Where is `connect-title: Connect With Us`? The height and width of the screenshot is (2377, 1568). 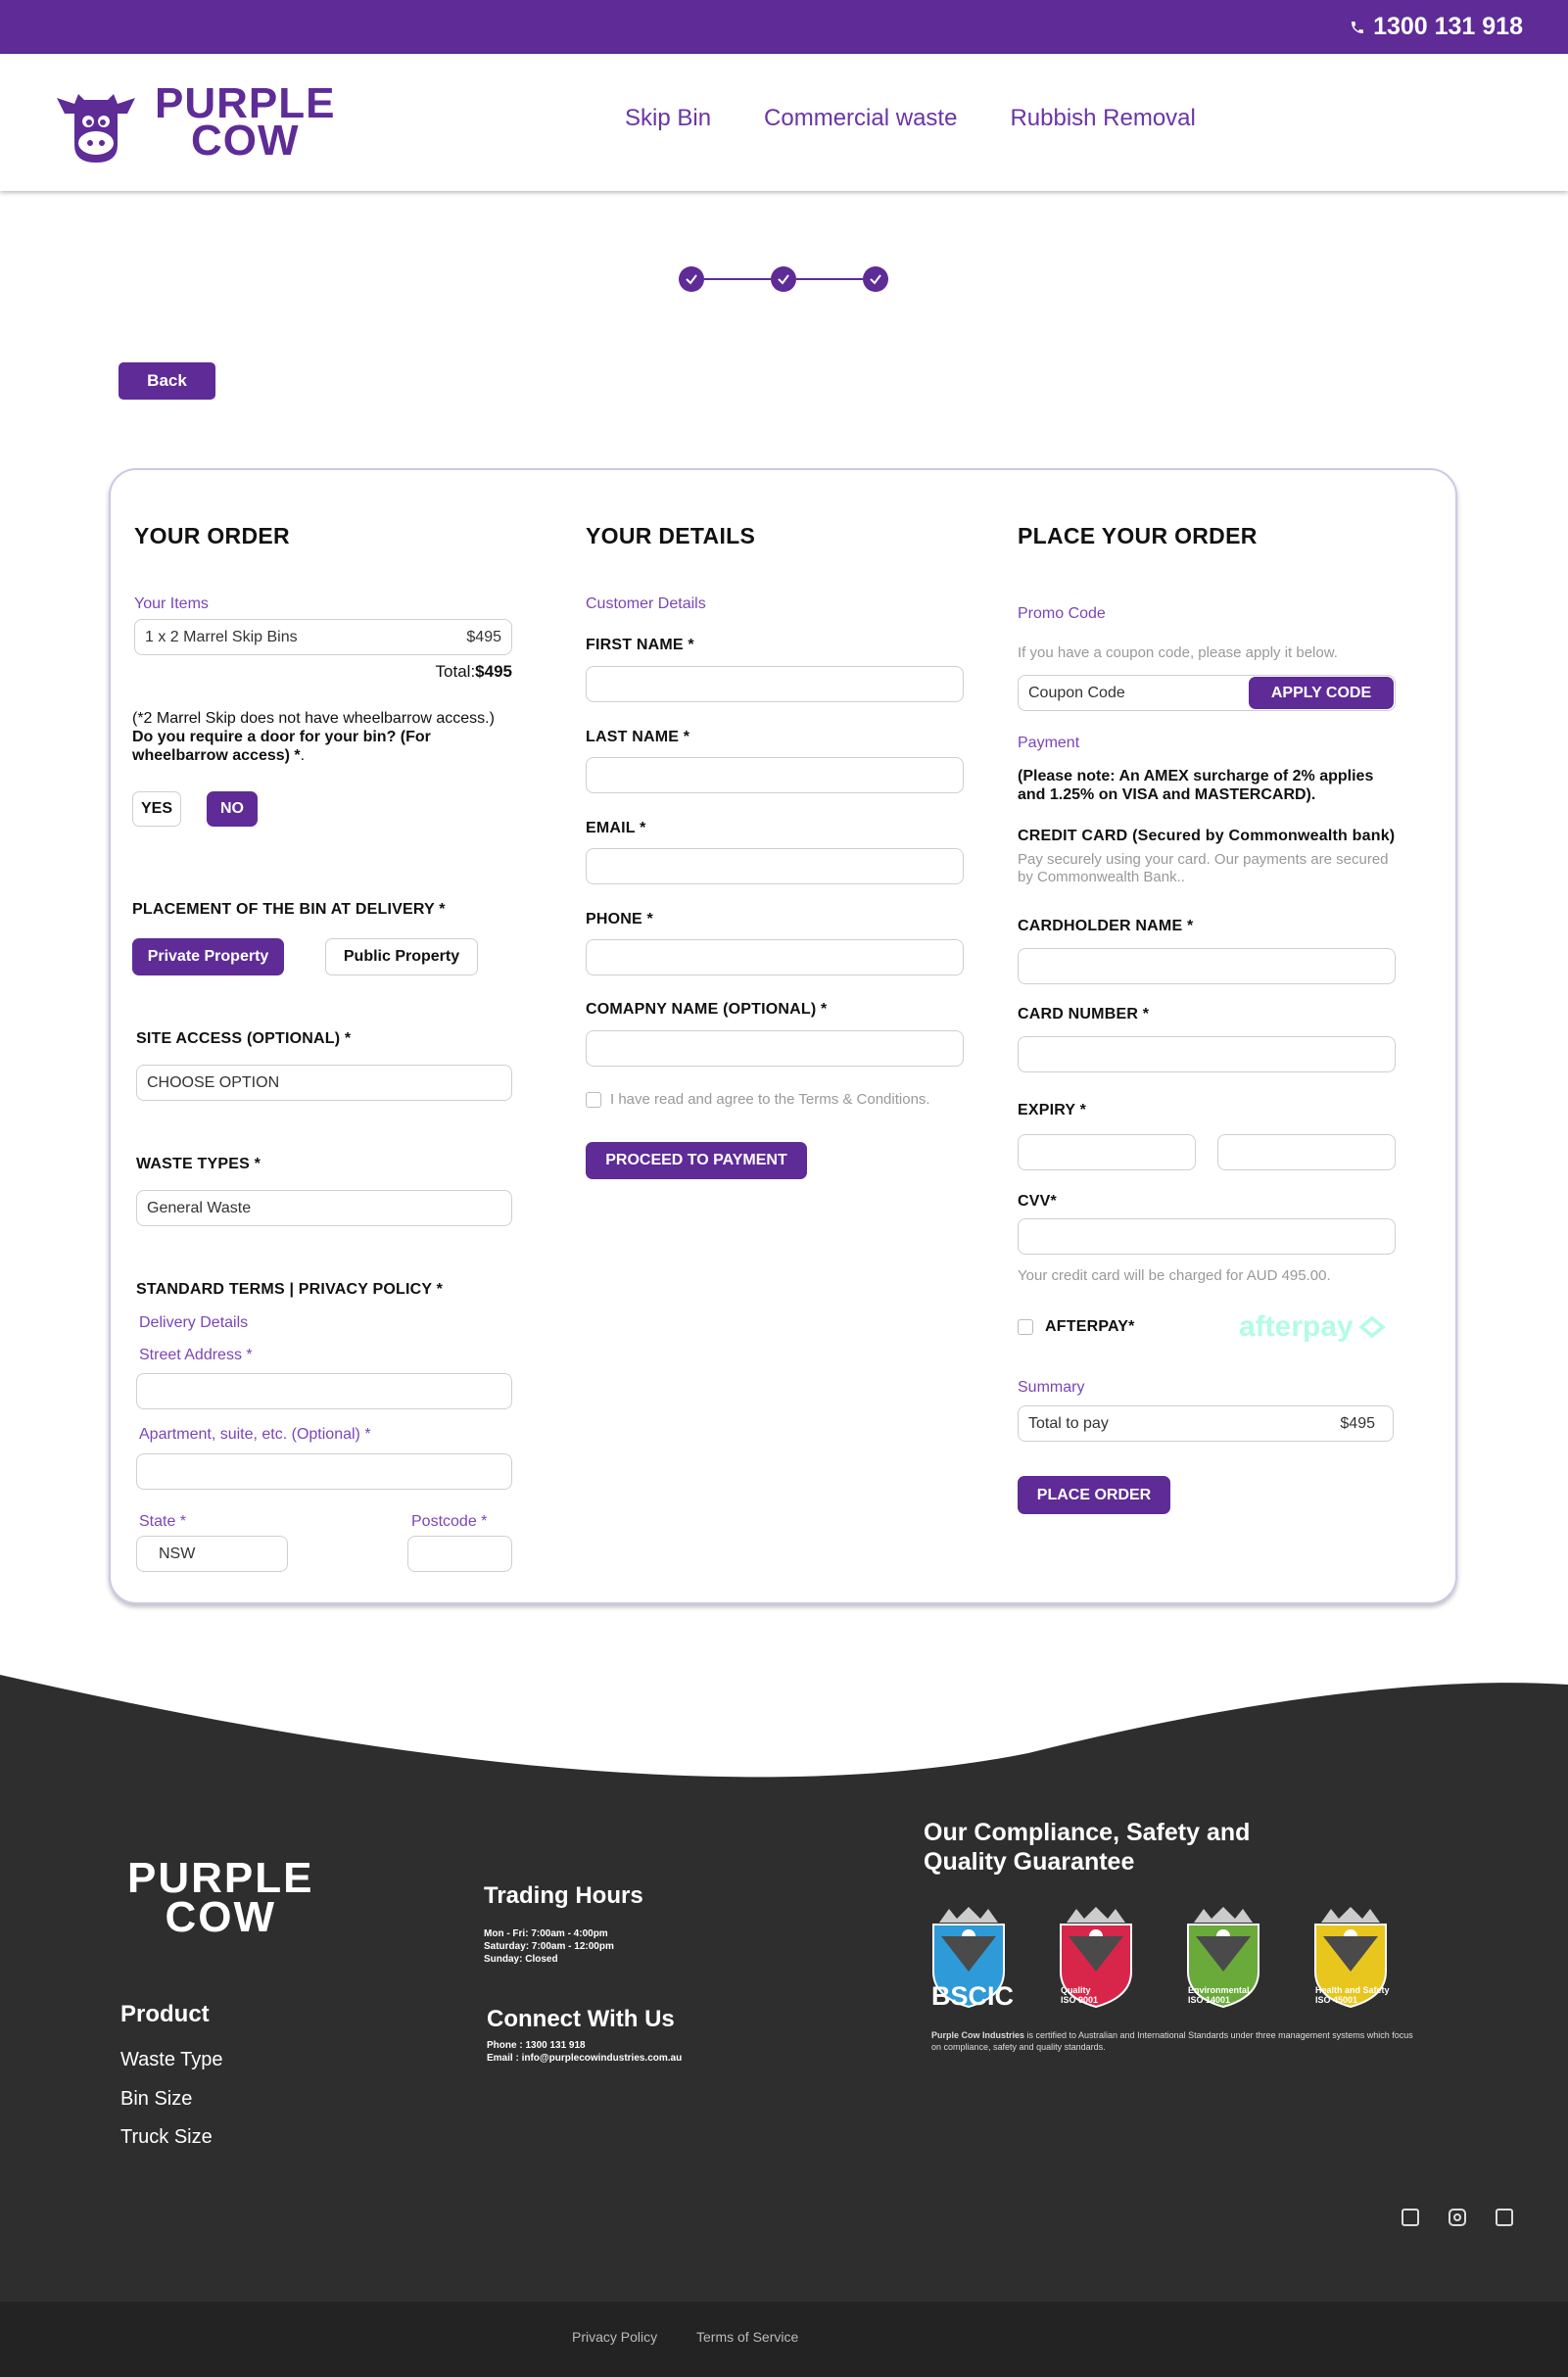
connect-title: Connect With Us is located at coordinates (581, 2019).